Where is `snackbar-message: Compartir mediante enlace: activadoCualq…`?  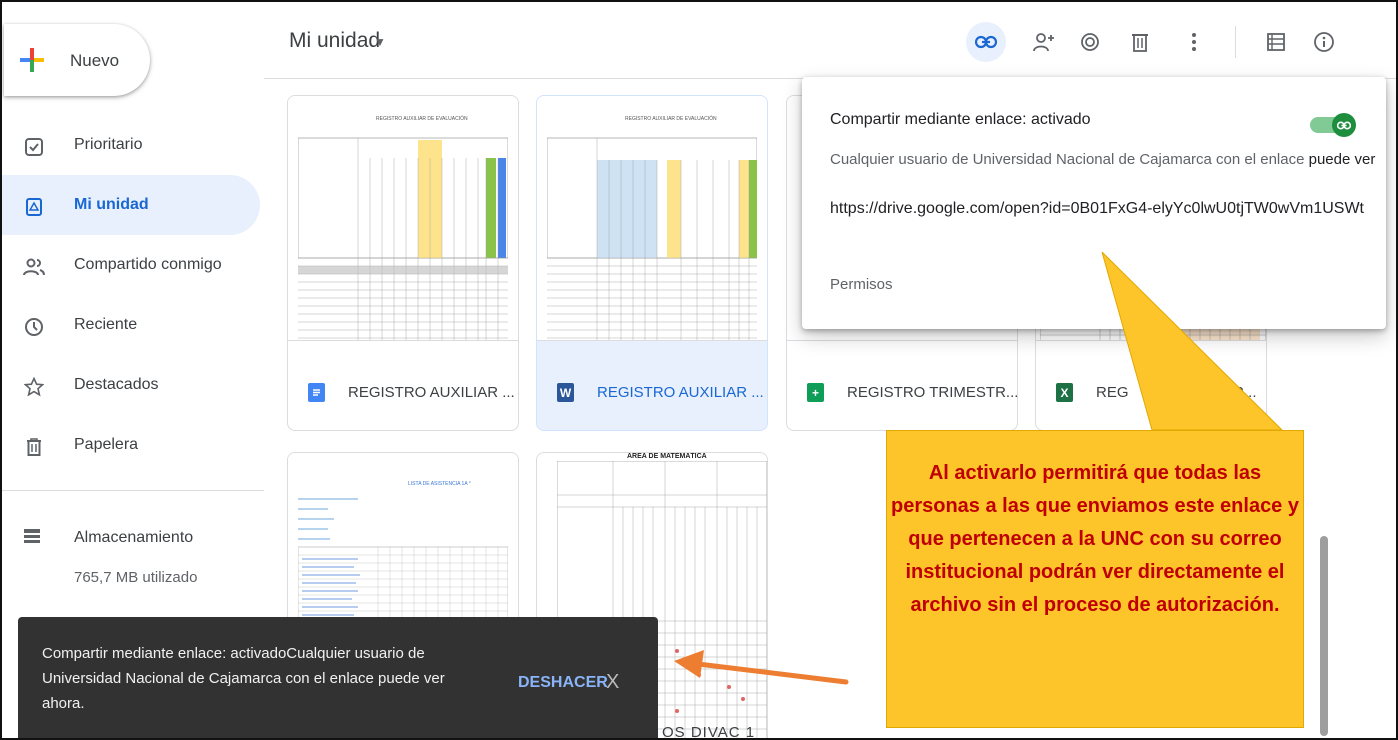
snackbar-message: Compartir mediante enlace: activadoCualq… is located at coordinates (243, 678).